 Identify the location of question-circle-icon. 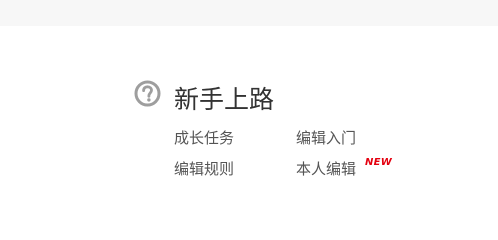
(147, 93).